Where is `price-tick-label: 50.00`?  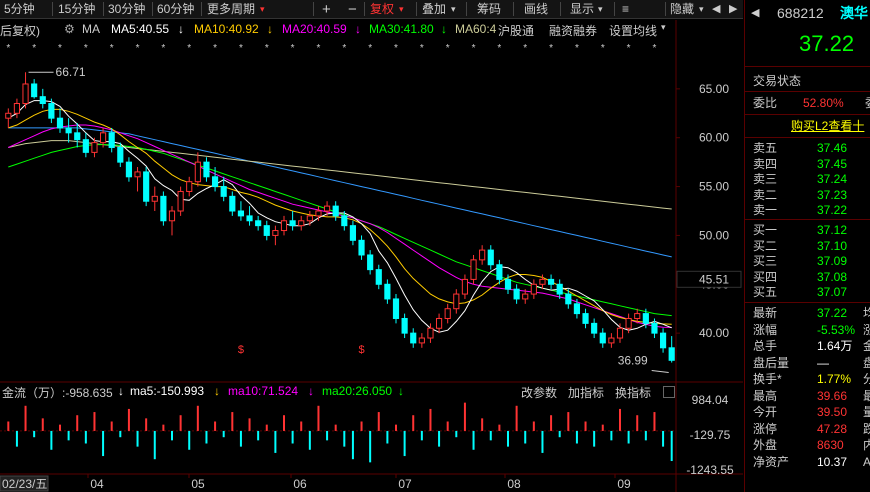 price-tick-label: 50.00 is located at coordinates (714, 235).